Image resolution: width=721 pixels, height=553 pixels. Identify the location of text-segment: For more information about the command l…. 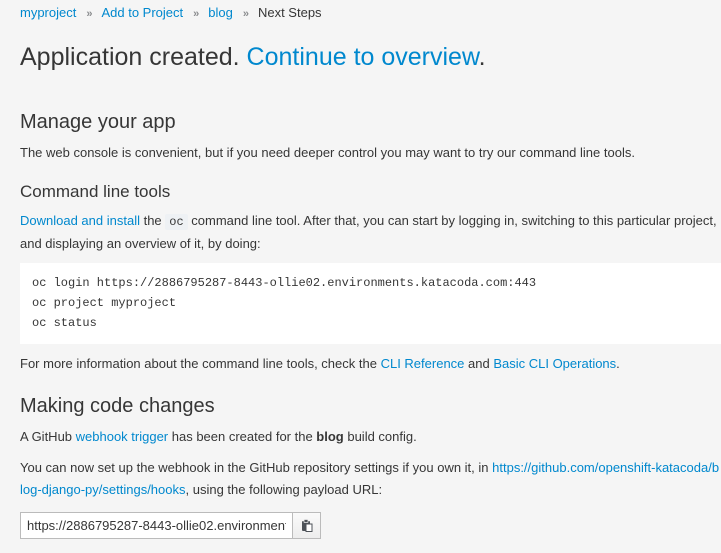
(200, 363).